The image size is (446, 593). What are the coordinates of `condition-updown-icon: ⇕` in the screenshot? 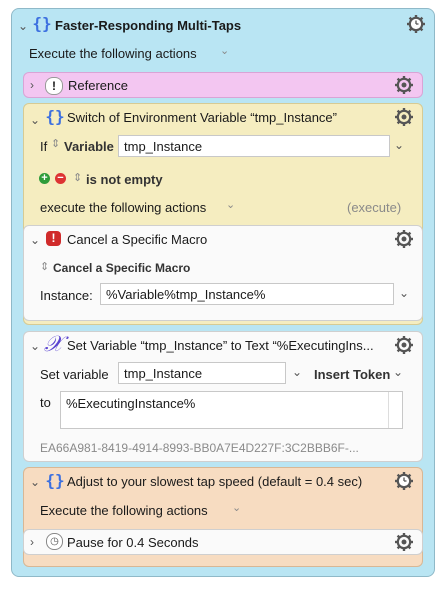 It's located at (77, 177).